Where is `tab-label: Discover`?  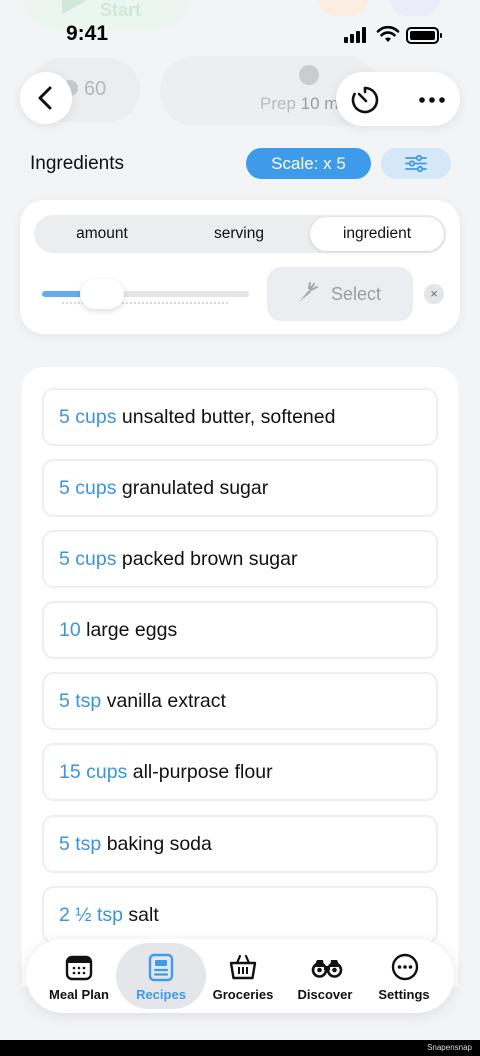
tab-label: Discover is located at coordinates (325, 994).